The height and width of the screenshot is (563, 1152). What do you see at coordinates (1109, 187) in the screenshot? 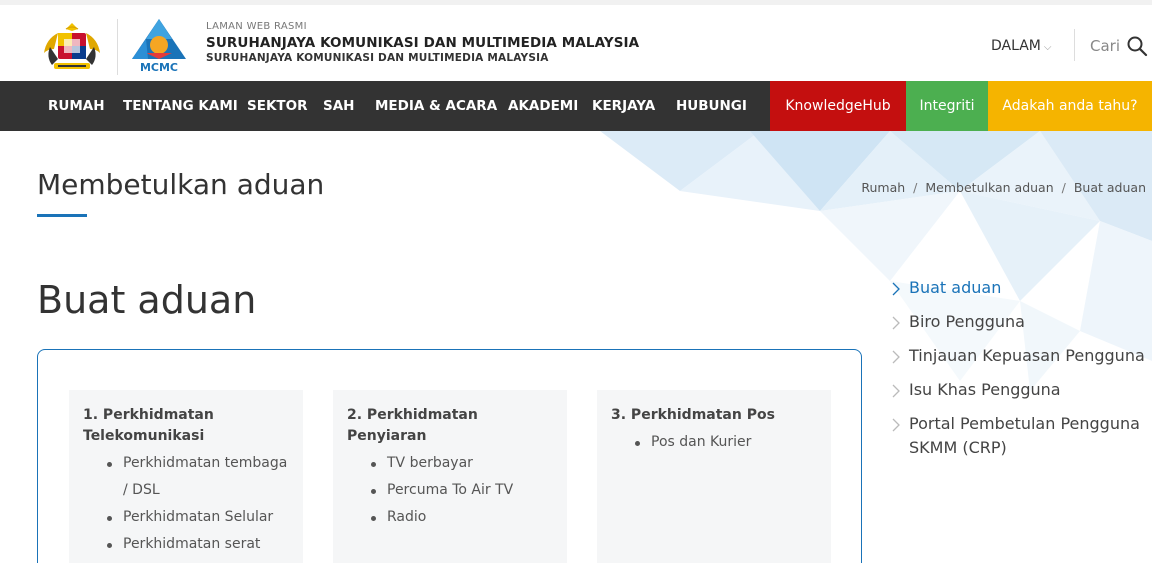
I see `breadcrumb-current: Buat aduan` at bounding box center [1109, 187].